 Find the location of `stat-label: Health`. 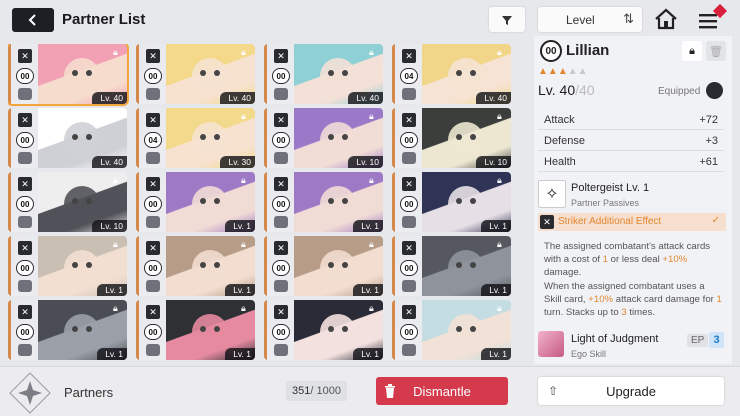

stat-label: Health is located at coordinates (560, 161).